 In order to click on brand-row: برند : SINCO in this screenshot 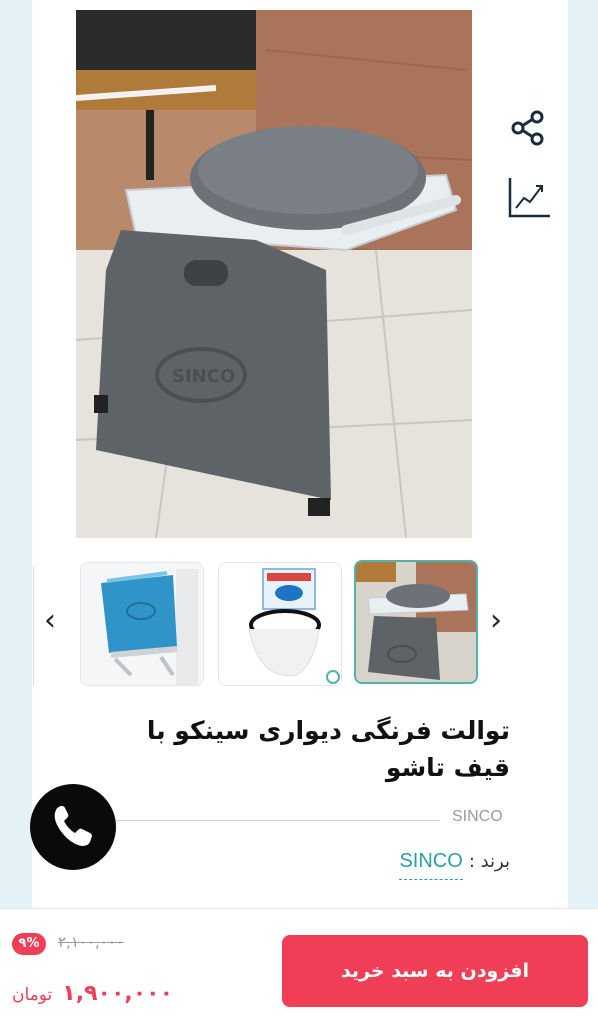, I will do `click(454, 865)`.